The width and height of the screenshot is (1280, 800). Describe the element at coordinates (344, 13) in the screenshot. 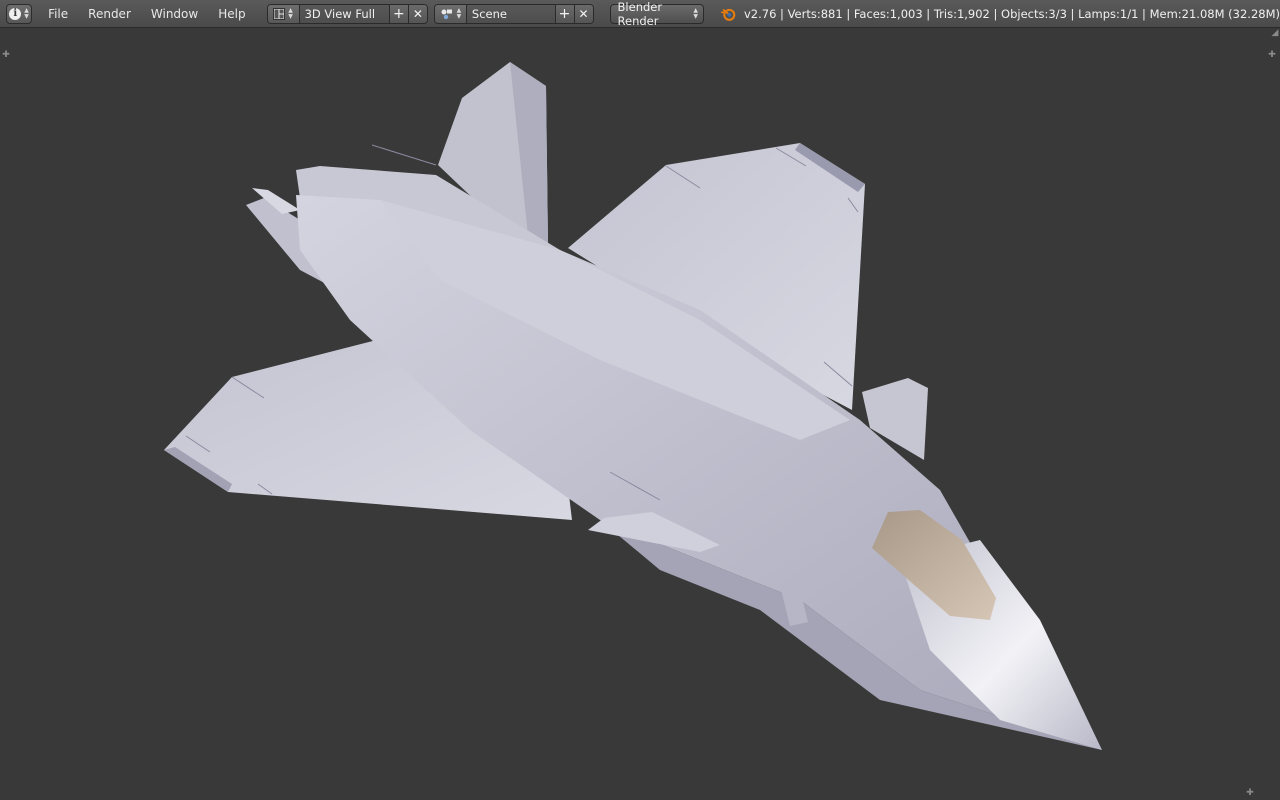

I see `screen-layout-name: 3D View Full` at that location.